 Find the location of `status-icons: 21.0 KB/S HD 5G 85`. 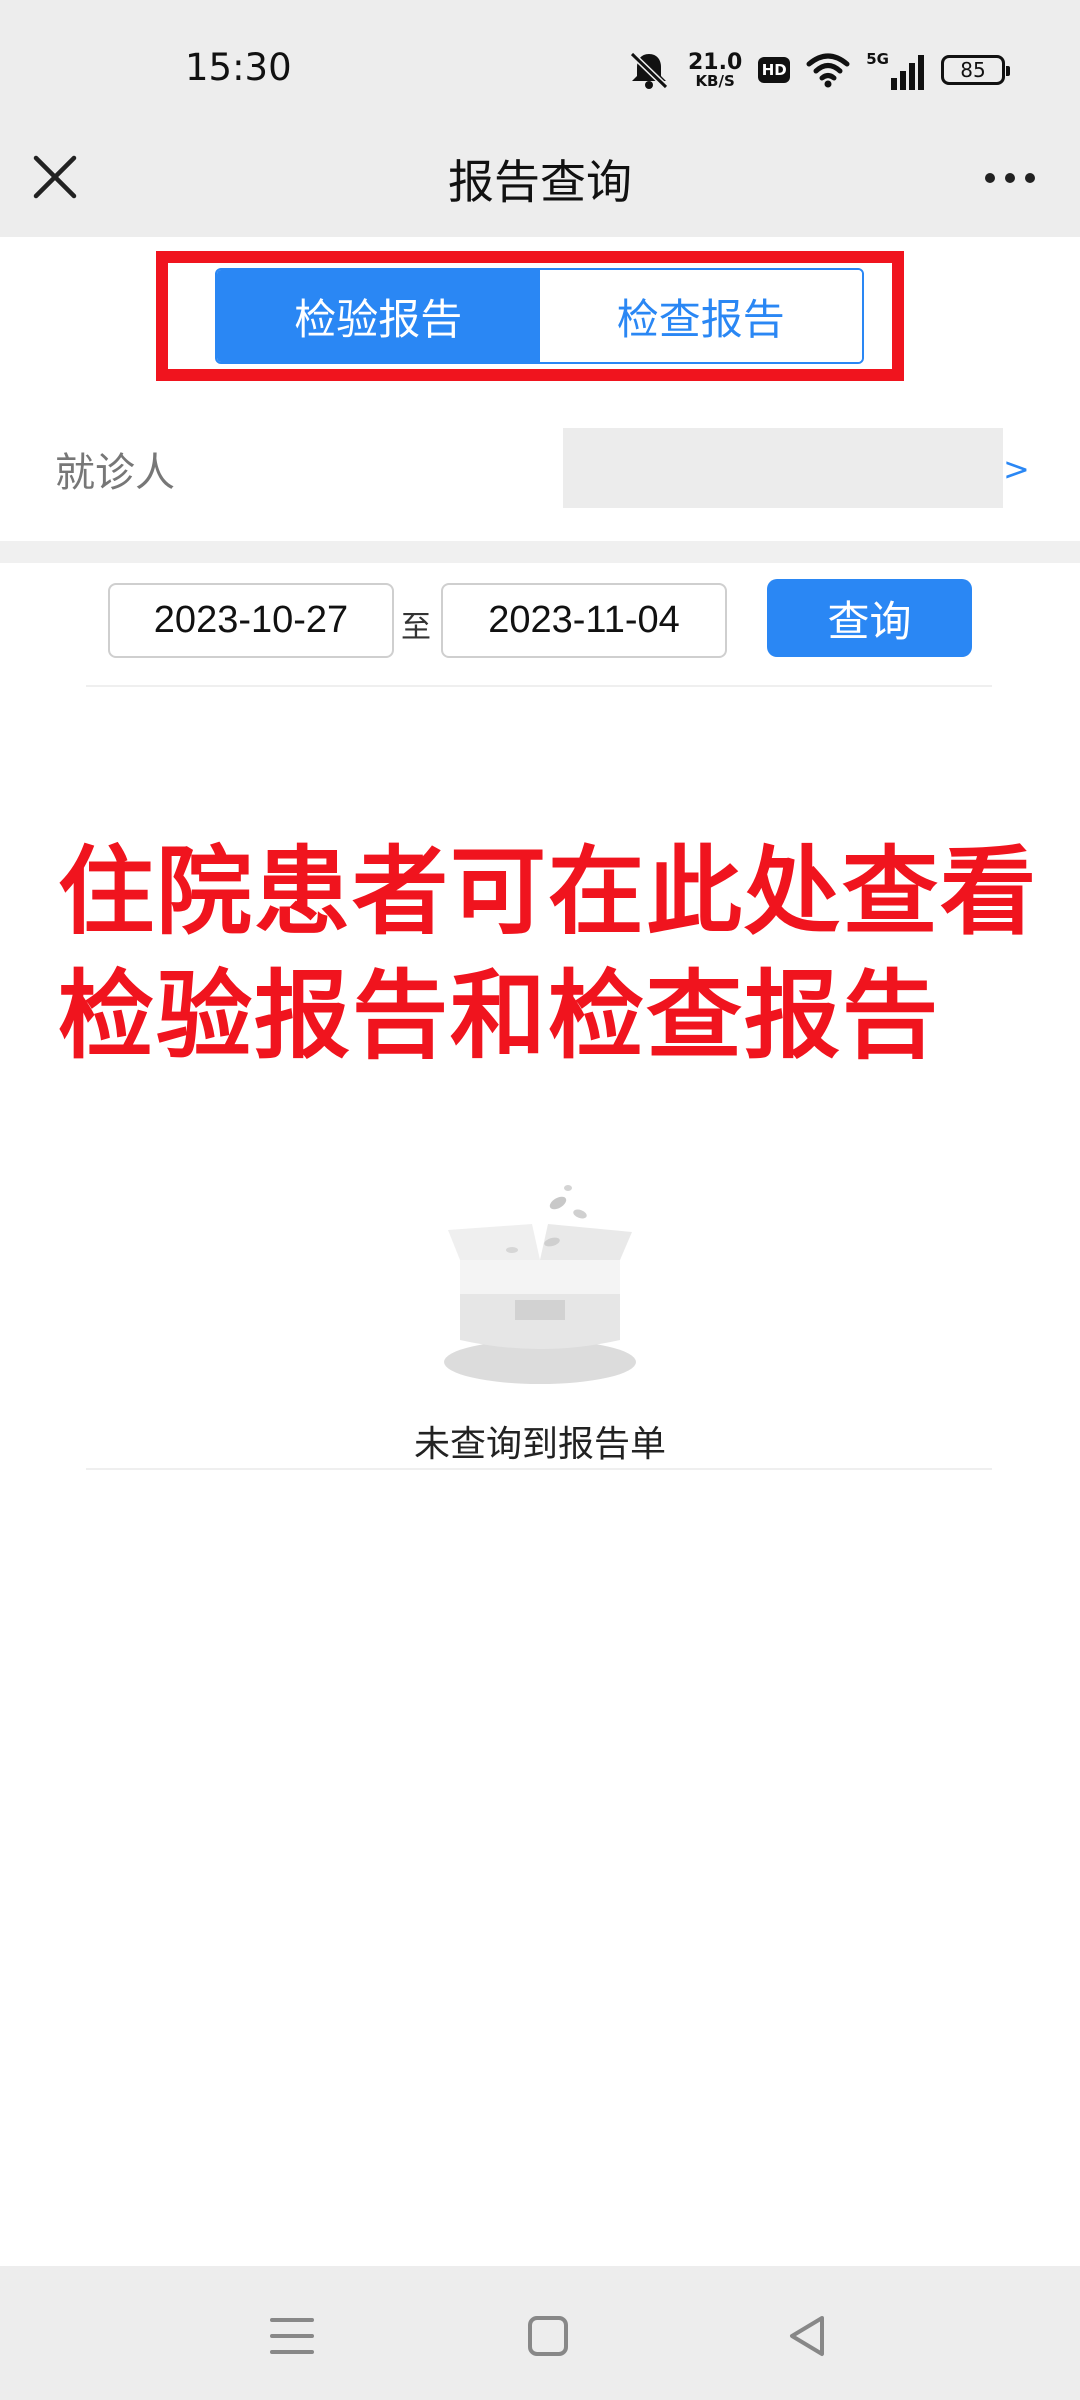

status-icons: 21.0 KB/S HD 5G 85 is located at coordinates (818, 70).